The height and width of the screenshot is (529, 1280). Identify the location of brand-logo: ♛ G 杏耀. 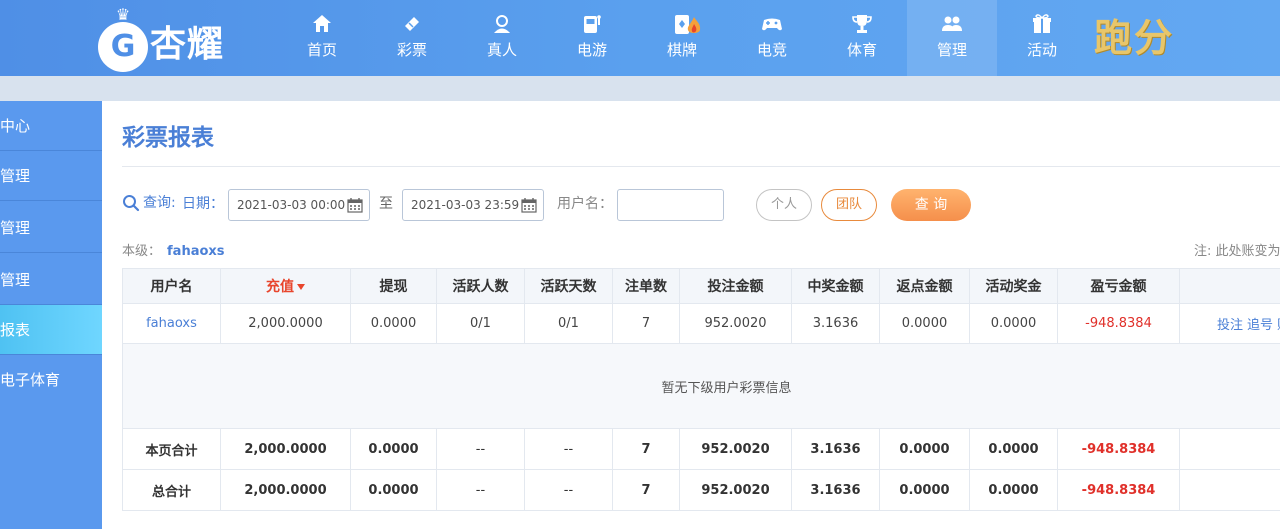
(173, 38).